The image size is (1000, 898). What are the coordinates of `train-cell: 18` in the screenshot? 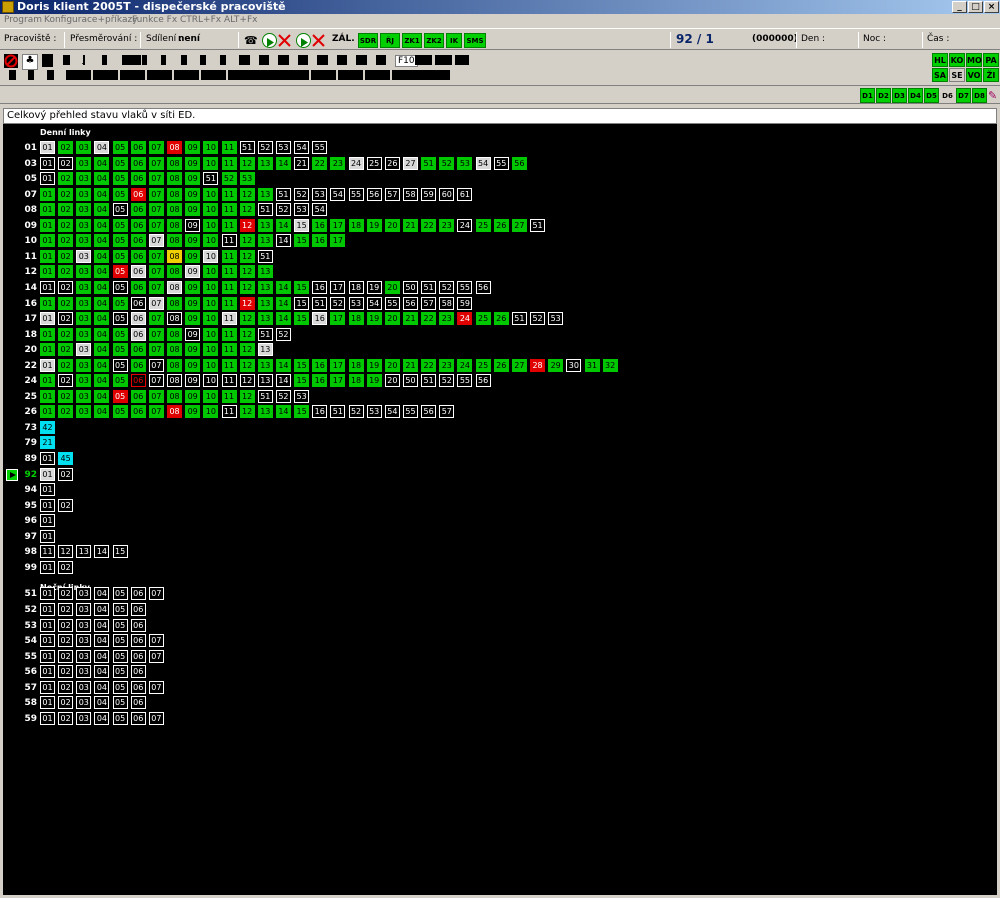 It's located at (356, 225).